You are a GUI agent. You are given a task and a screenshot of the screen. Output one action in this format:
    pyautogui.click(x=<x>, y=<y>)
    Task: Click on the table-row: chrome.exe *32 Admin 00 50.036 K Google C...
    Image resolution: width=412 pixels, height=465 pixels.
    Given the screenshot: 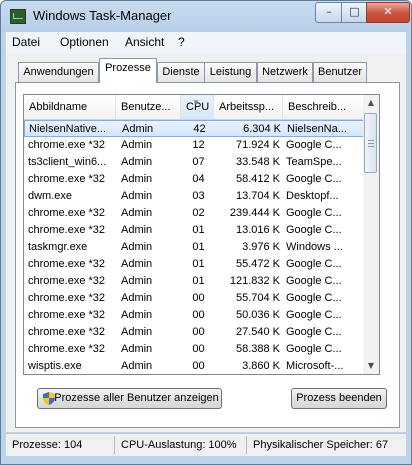 What is the action you would take?
    pyautogui.click(x=194, y=315)
    